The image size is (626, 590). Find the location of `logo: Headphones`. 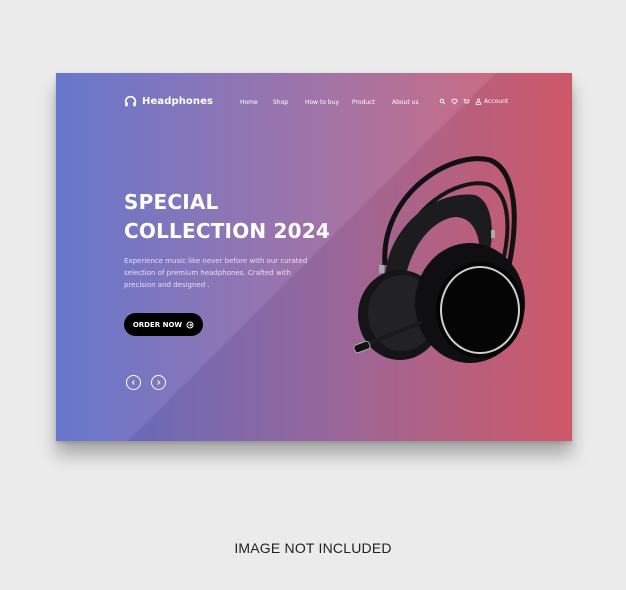

logo: Headphones is located at coordinates (168, 101).